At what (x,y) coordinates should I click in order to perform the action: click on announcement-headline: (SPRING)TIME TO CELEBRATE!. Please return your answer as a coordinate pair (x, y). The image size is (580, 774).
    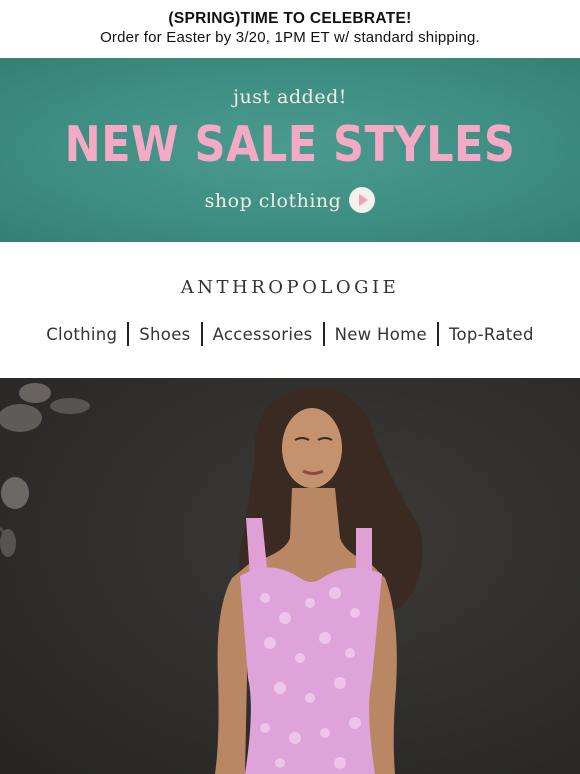
    Looking at the image, I should click on (290, 18).